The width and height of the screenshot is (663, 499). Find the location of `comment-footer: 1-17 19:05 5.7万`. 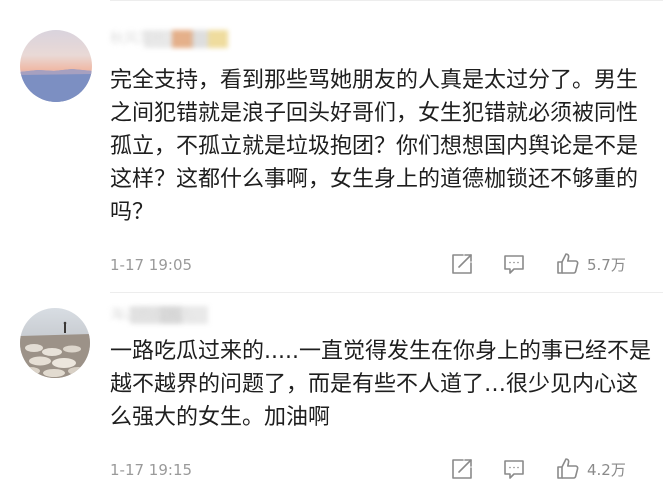

comment-footer: 1-17 19:05 5.7万 is located at coordinates (376, 265).